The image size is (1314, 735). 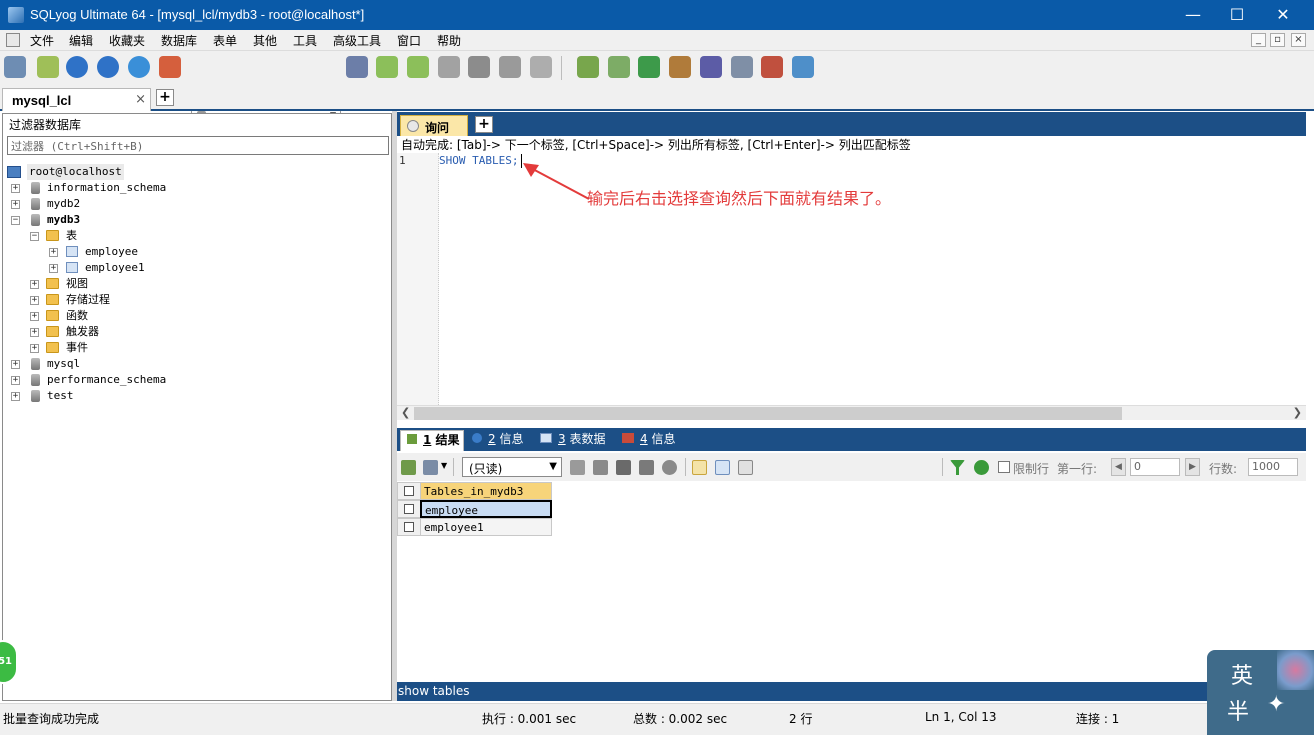 What do you see at coordinates (1155, 467) in the screenshot?
I see `first-row-input: 0` at bounding box center [1155, 467].